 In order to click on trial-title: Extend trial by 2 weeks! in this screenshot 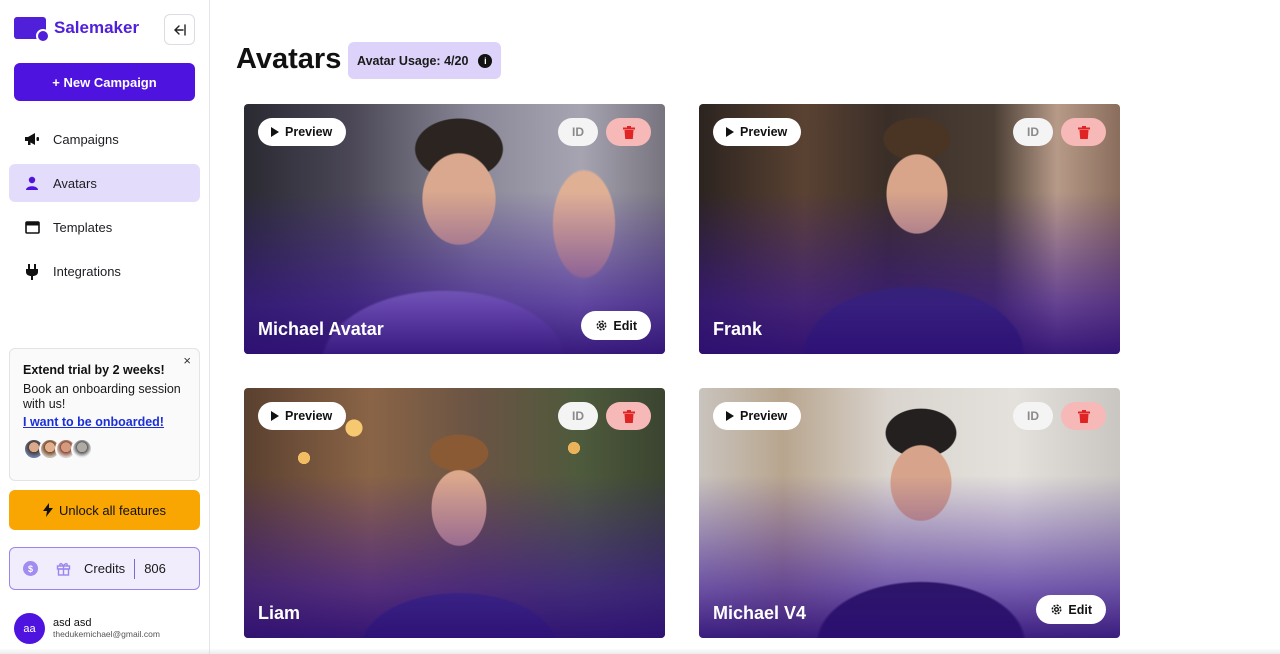, I will do `click(94, 370)`.